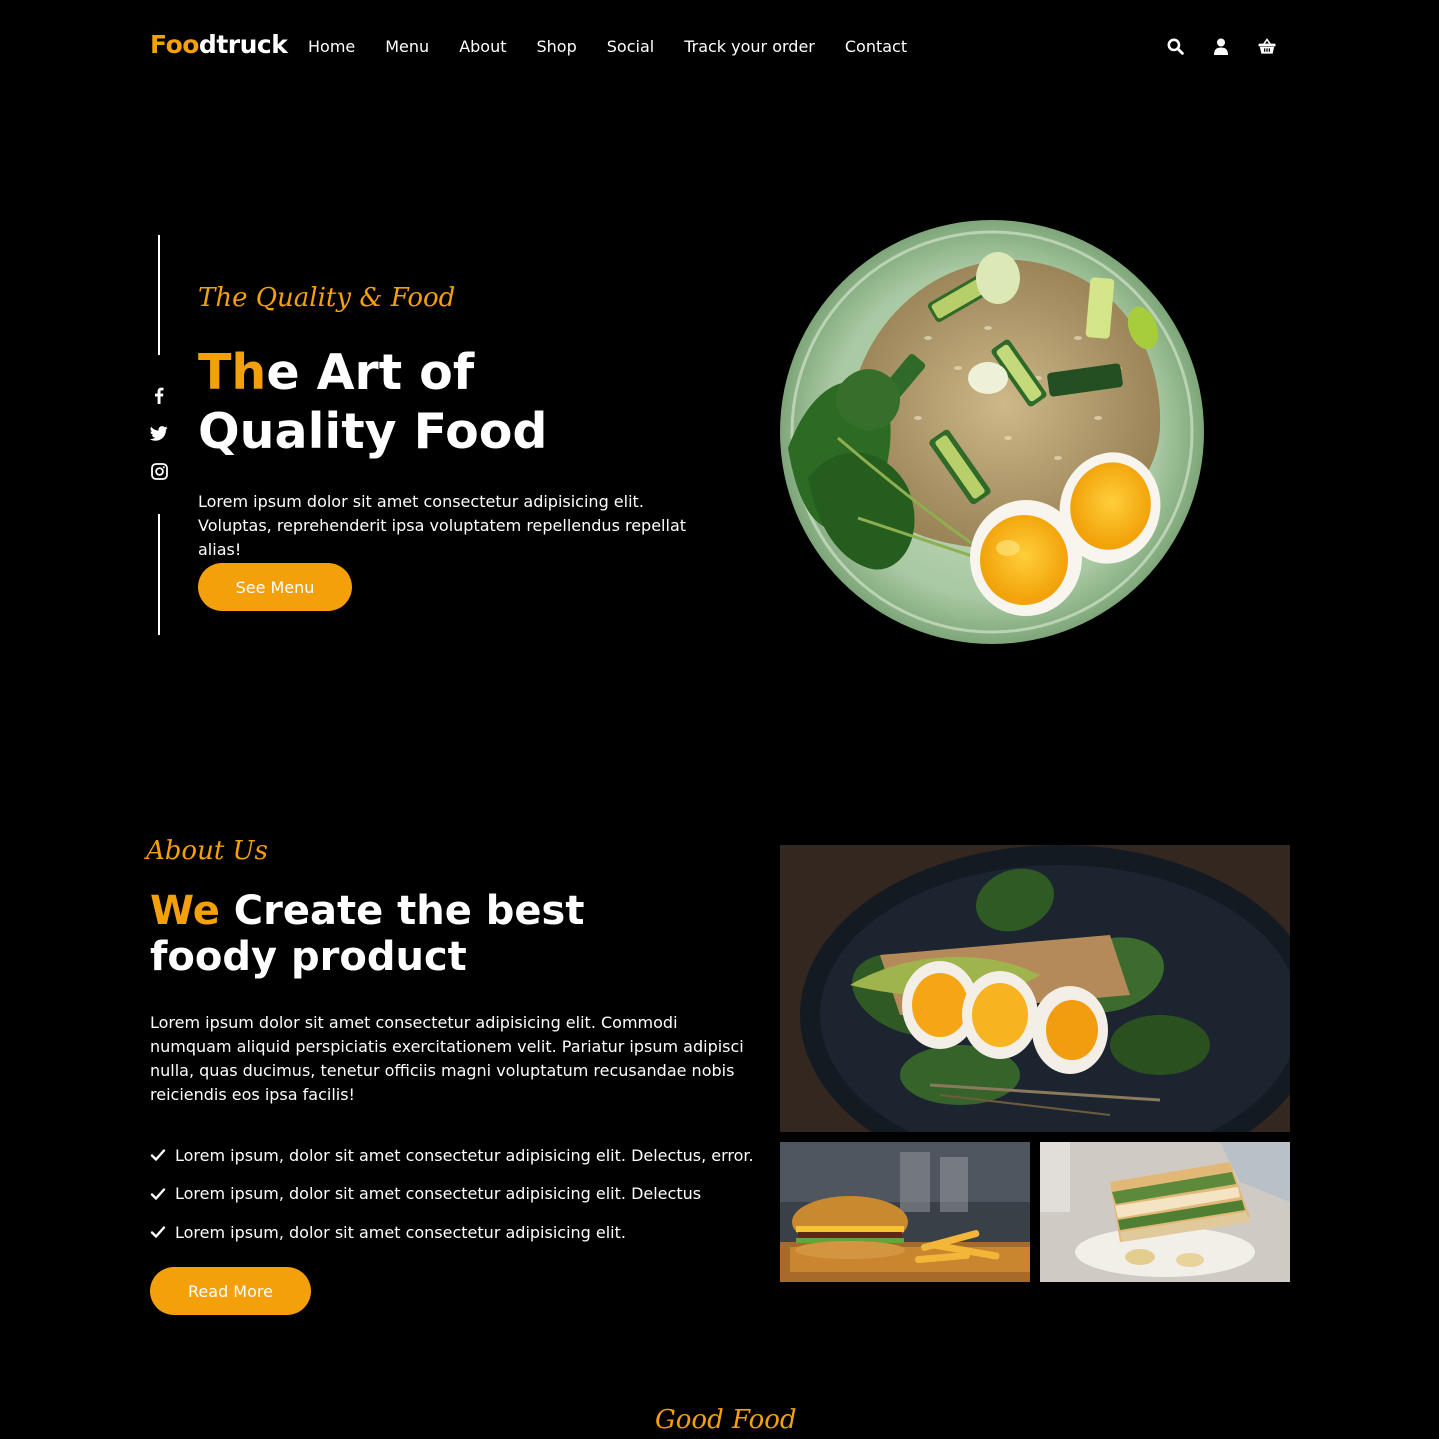  Describe the element at coordinates (230, 1291) in the screenshot. I see `read-more-button: Read More` at that location.